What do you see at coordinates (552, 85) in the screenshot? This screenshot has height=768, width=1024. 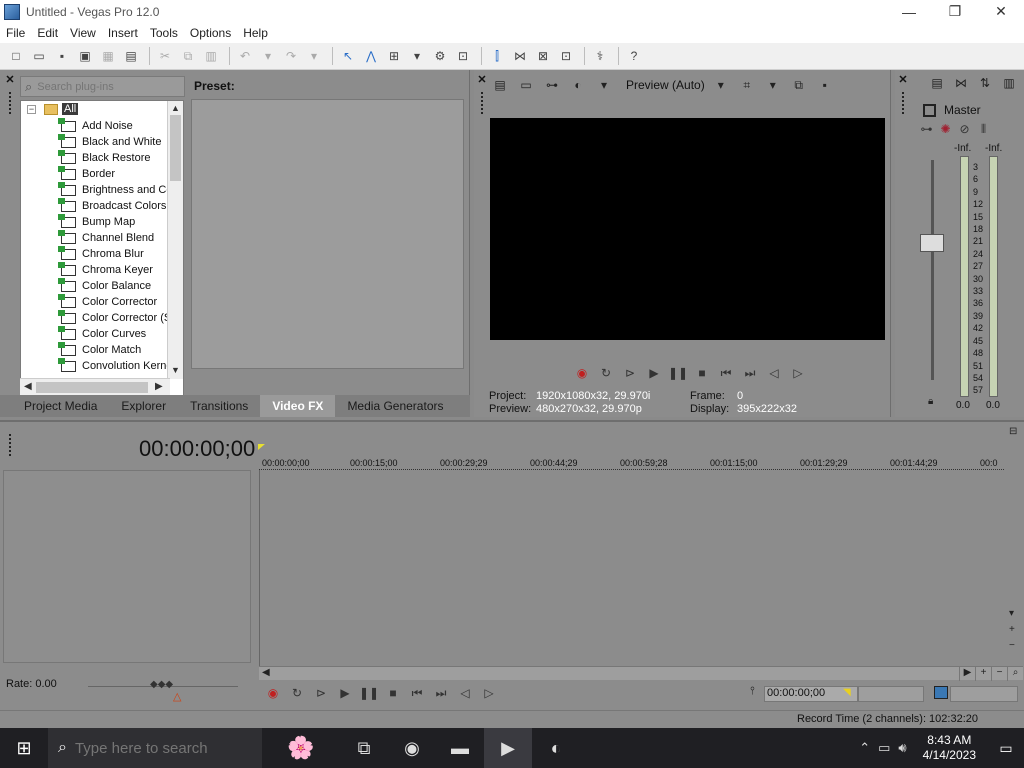 I see `video-effects-icon: ⊶` at bounding box center [552, 85].